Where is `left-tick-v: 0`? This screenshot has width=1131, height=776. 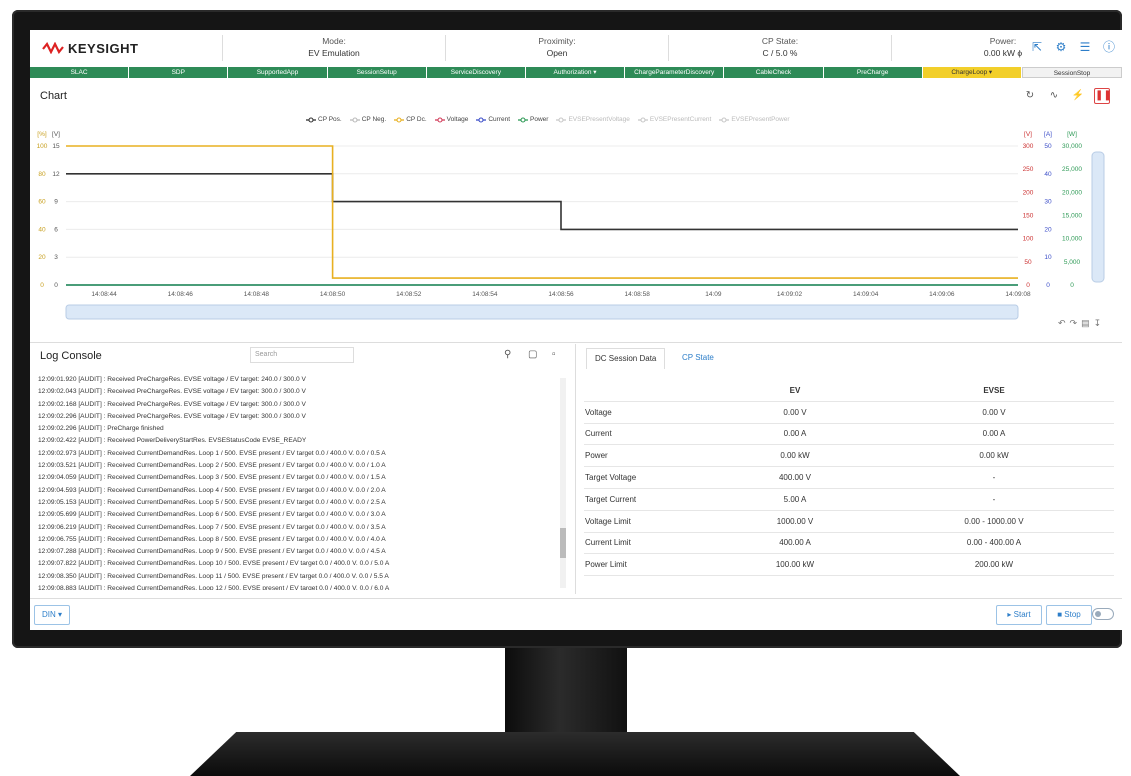
left-tick-v: 0 is located at coordinates (56, 285).